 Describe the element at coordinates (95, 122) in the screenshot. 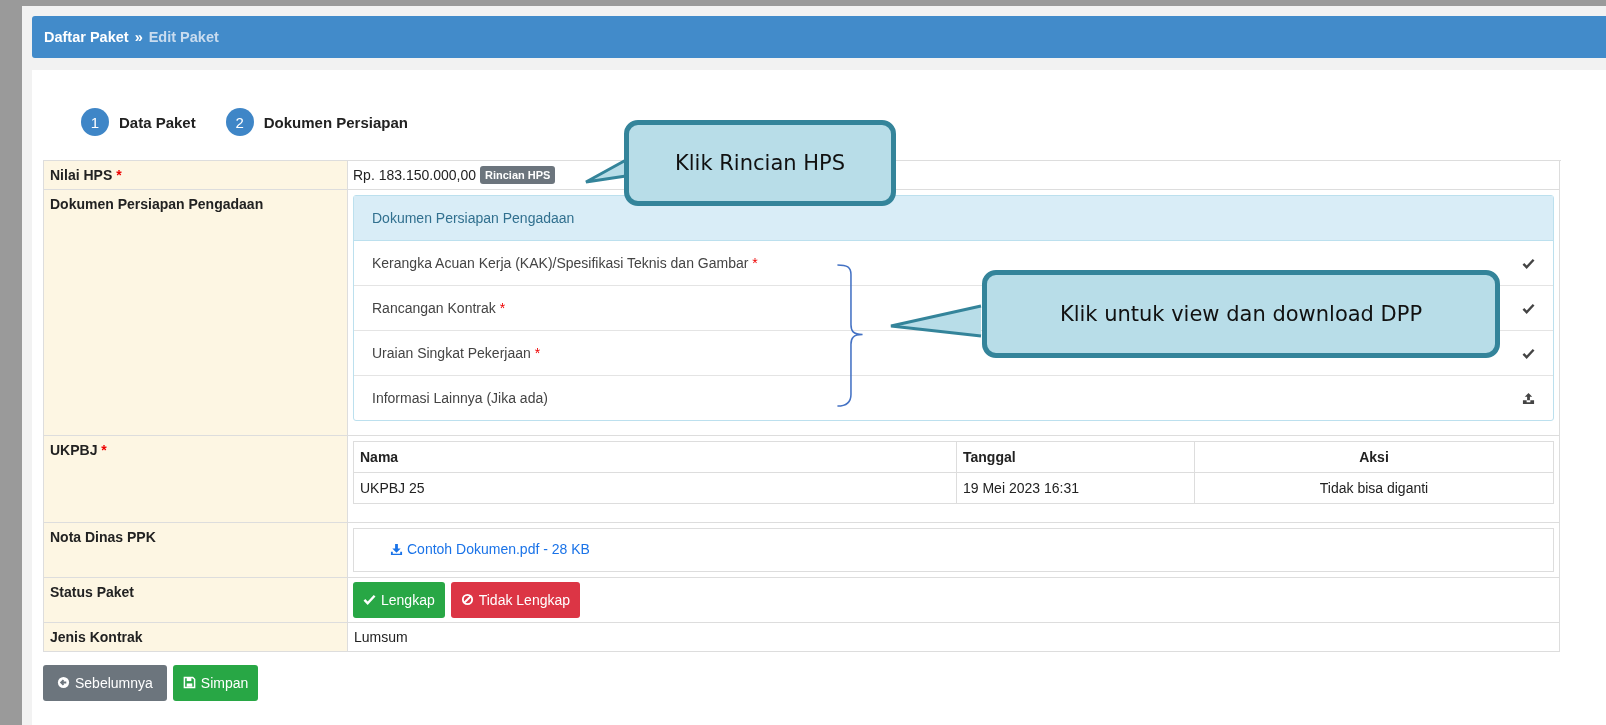

I see `step-number: 1` at that location.